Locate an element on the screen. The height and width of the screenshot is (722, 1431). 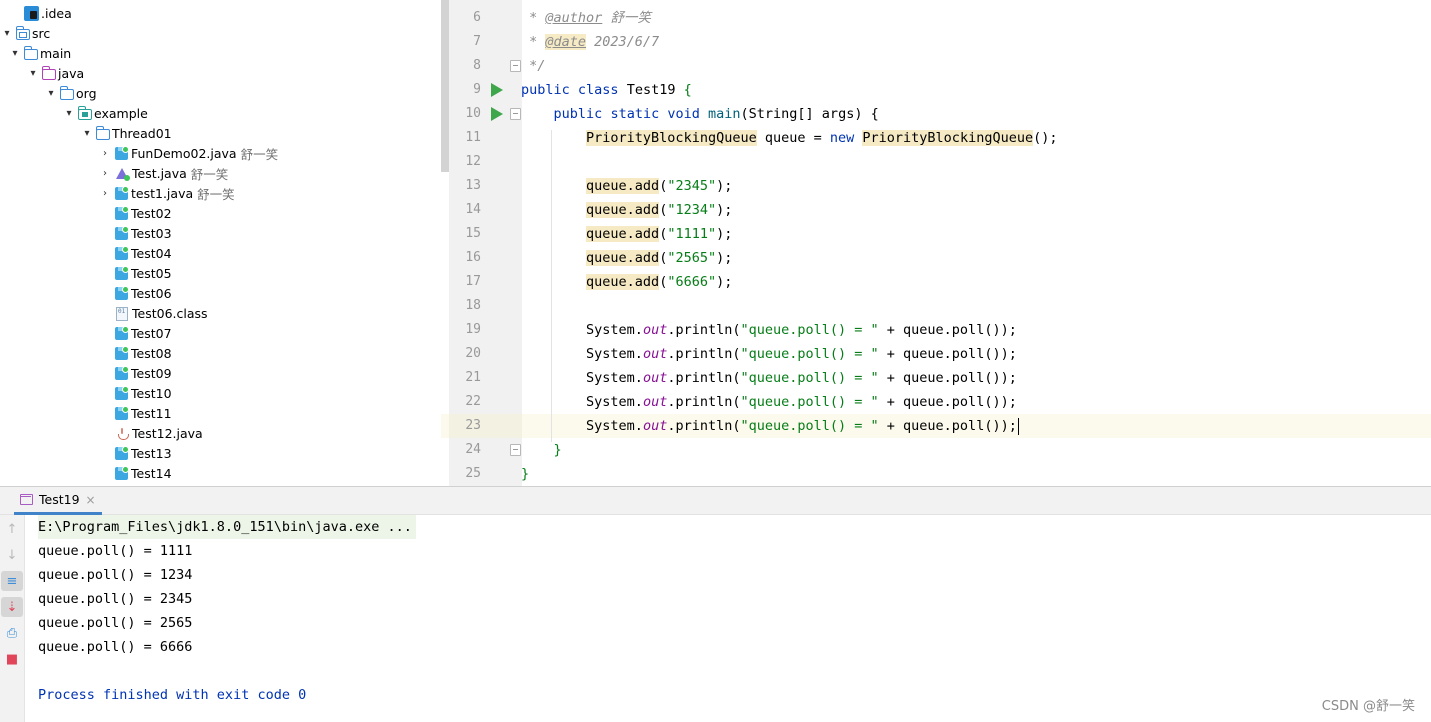
clear-all-icon: ■ is located at coordinates (12, 659).